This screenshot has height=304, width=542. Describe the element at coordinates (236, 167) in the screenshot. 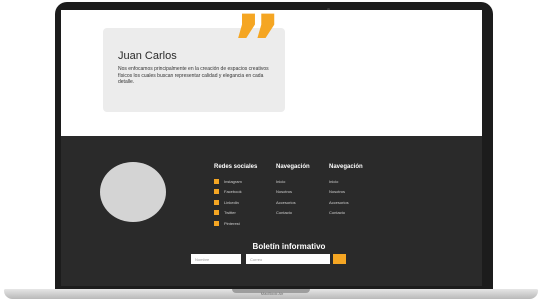

I see `social-title: Redes sociales` at that location.